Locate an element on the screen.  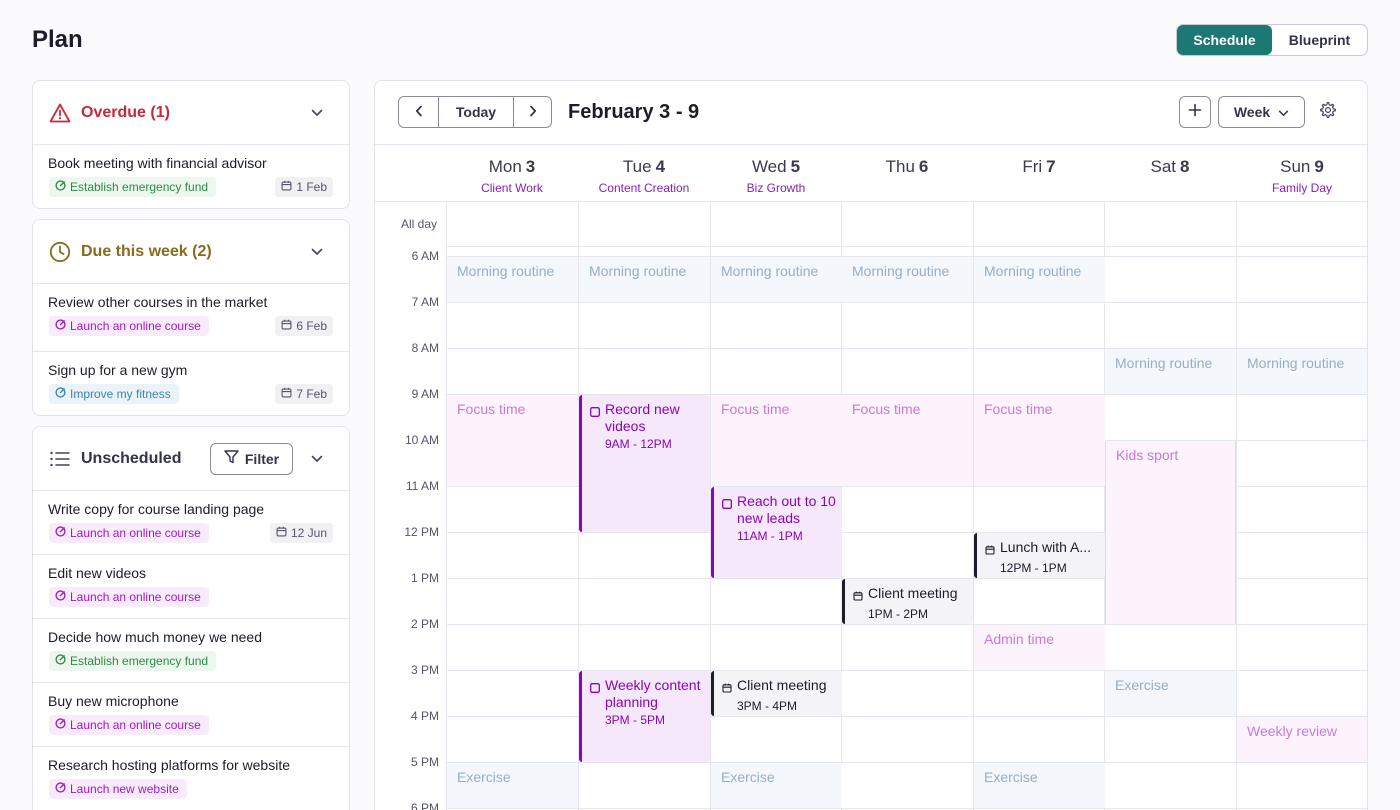
hour-line is located at coordinates (906, 302).